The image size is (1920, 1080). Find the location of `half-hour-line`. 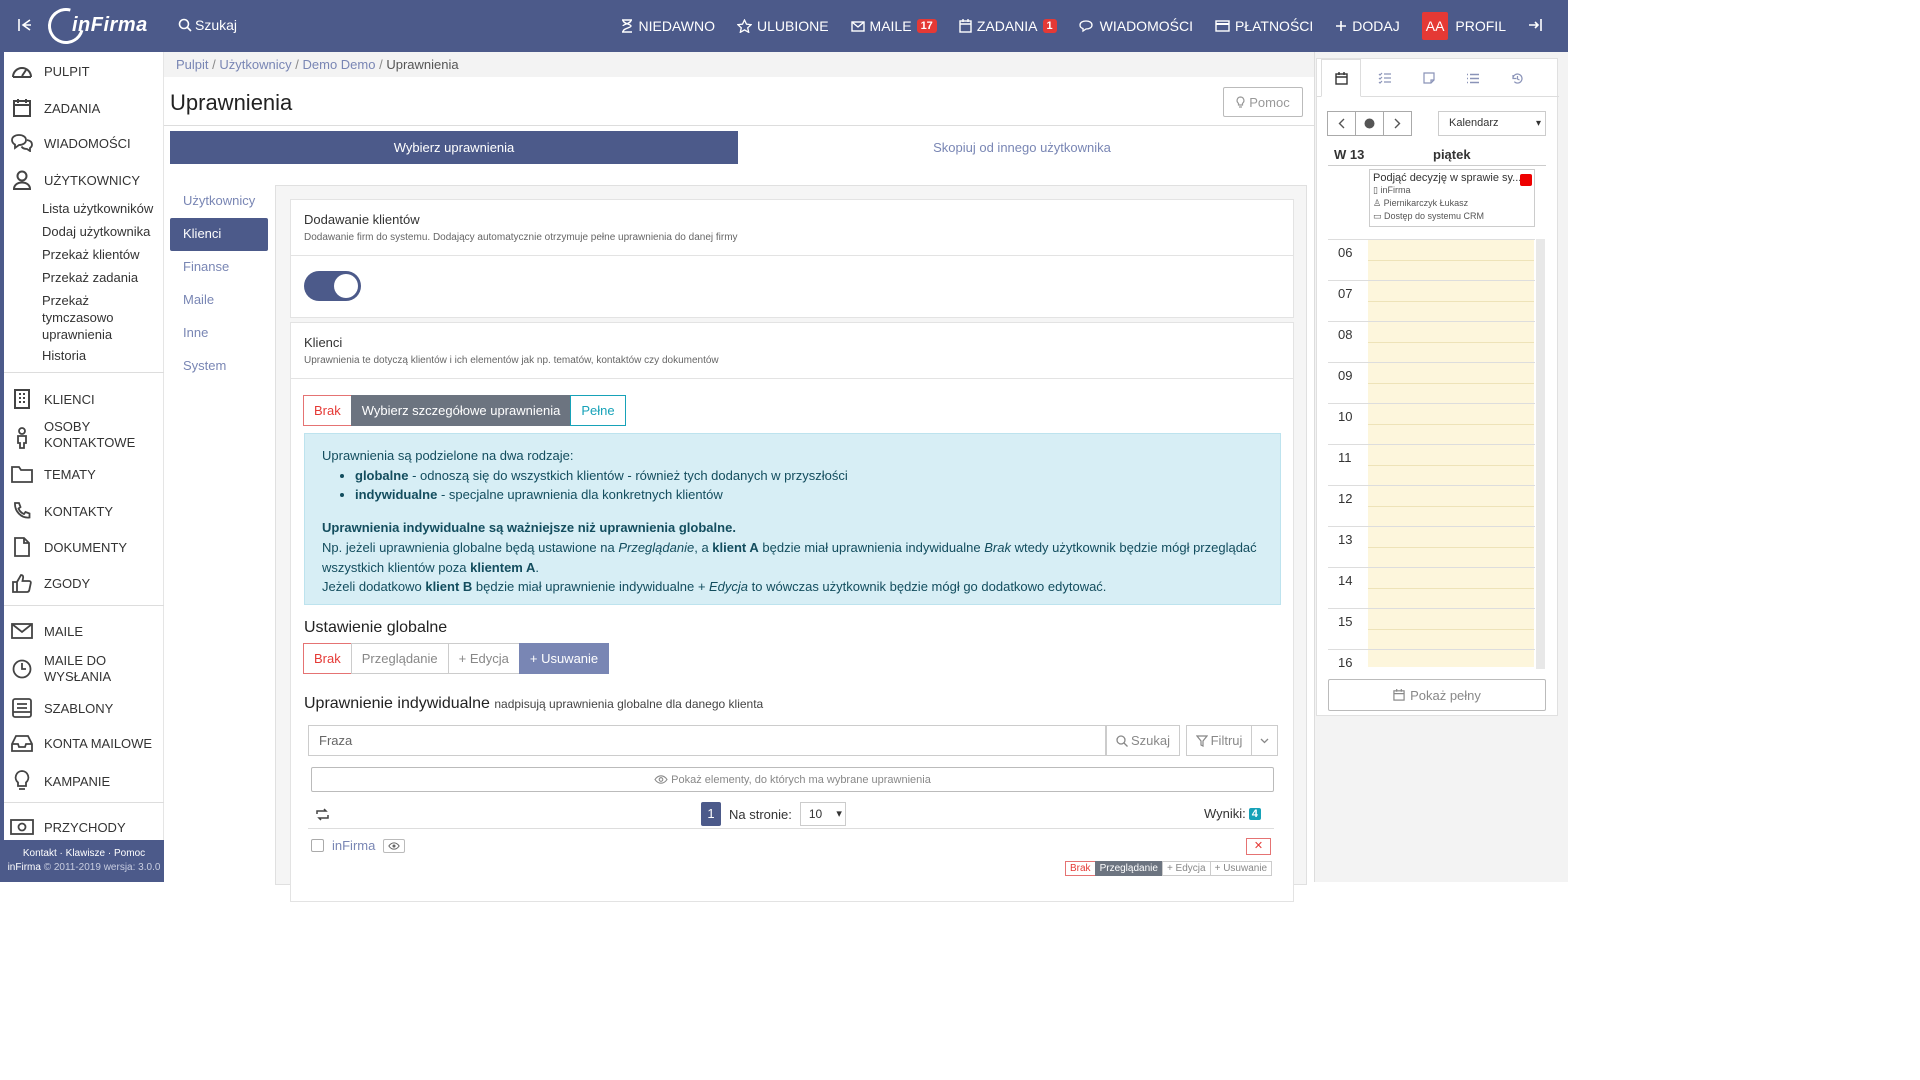

half-hour-line is located at coordinates (1451, 588).